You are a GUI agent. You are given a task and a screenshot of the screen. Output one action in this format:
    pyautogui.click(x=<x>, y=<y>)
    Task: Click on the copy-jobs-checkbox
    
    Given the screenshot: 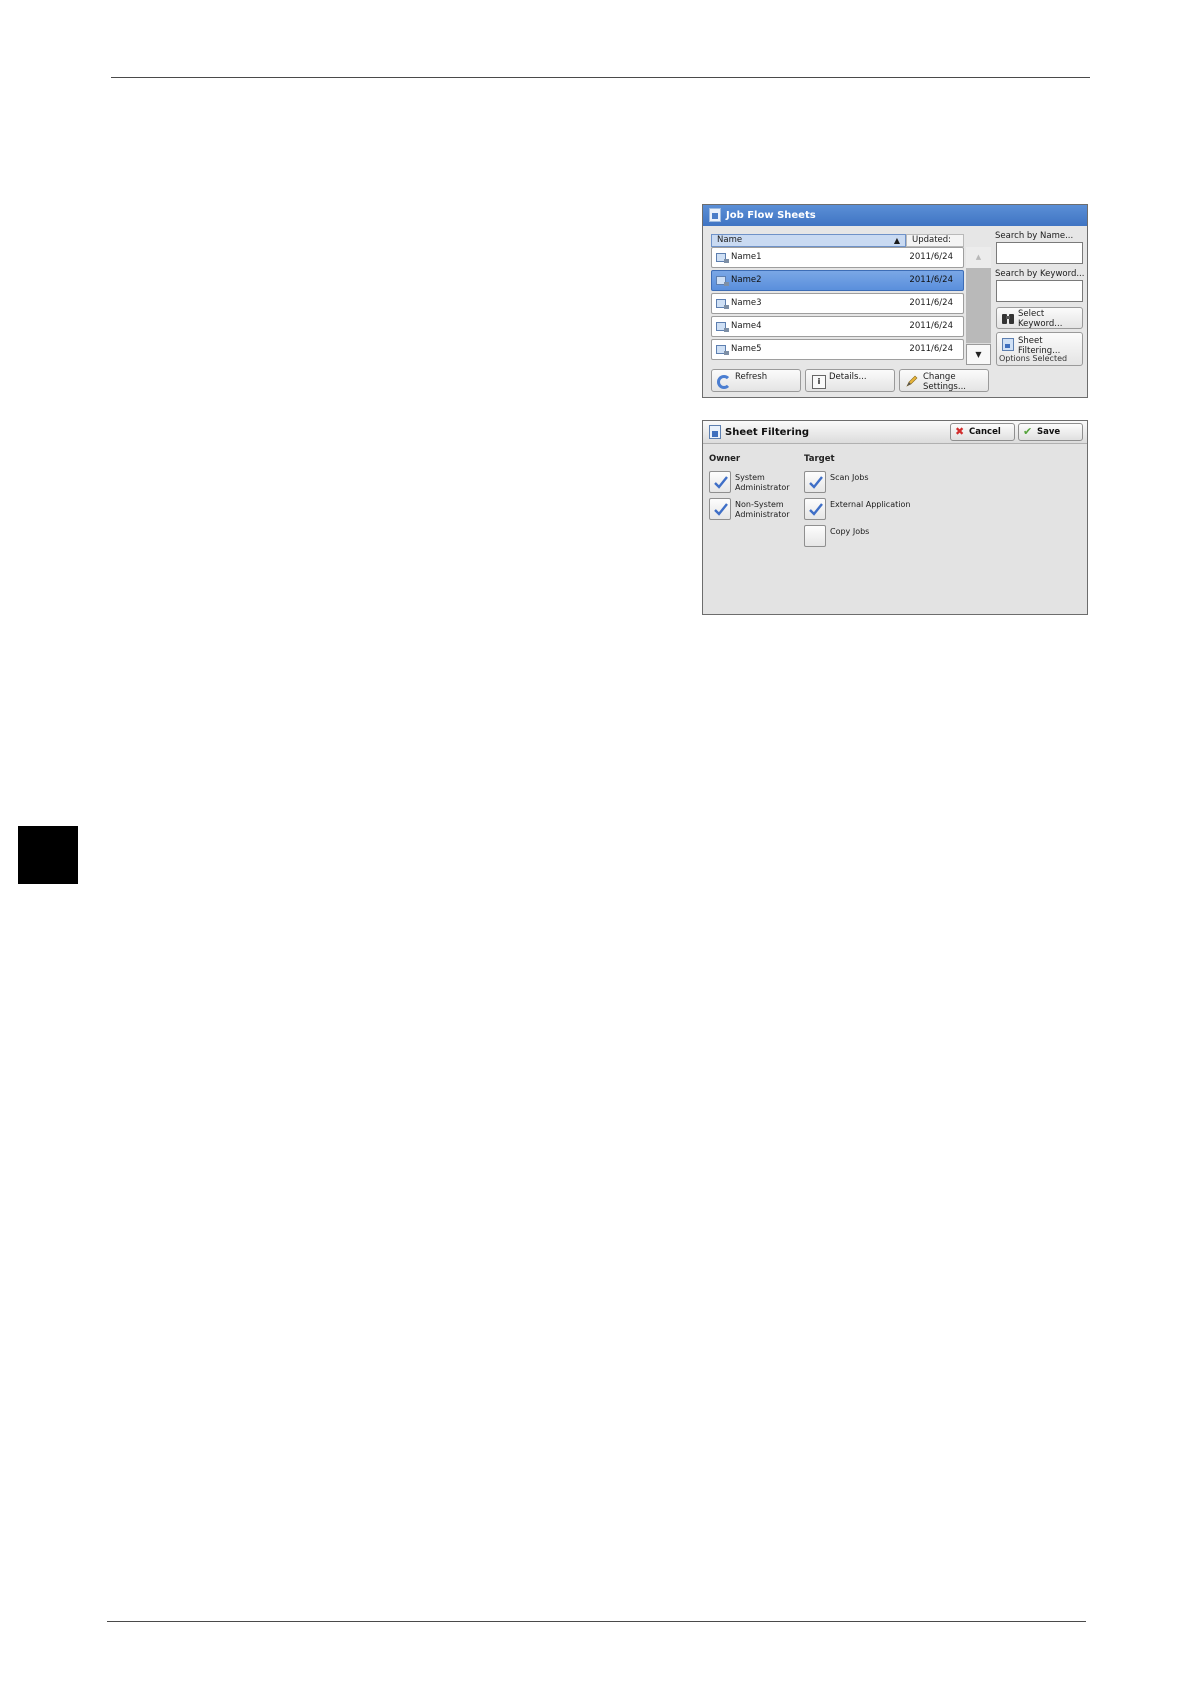 What is the action you would take?
    pyautogui.click(x=815, y=536)
    